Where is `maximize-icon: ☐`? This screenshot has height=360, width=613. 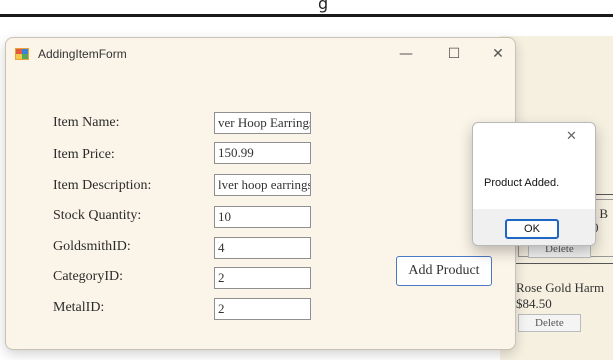
maximize-icon: ☐ is located at coordinates (454, 54).